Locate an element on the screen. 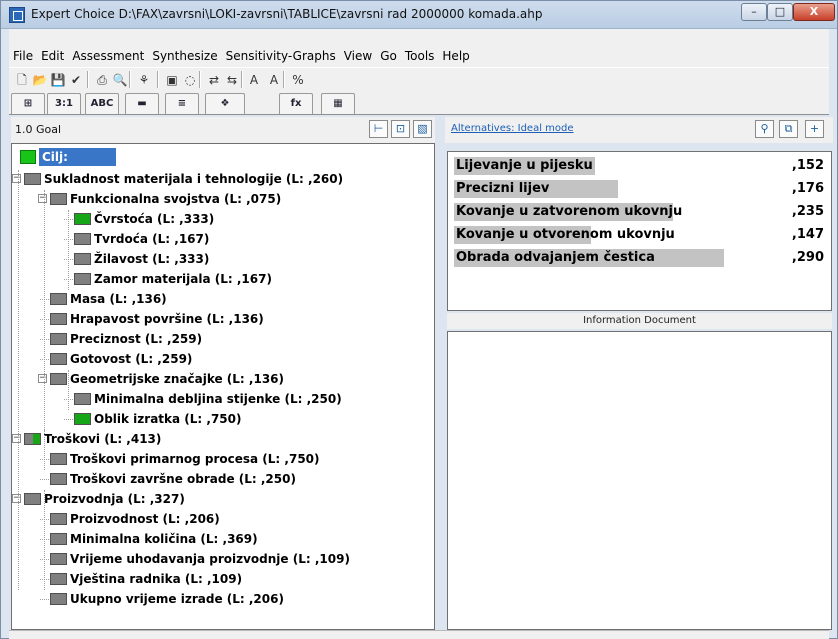 The width and height of the screenshot is (838, 639). tab-bars-icon: ▬ is located at coordinates (142, 103).